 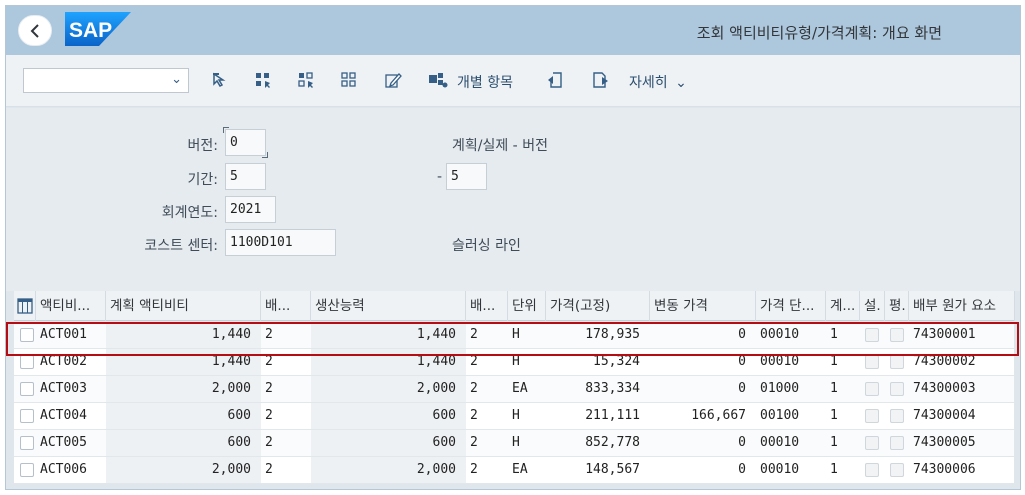 What do you see at coordinates (703, 306) in the screenshot?
I see `column-header-variable-price: 변동 가격` at bounding box center [703, 306].